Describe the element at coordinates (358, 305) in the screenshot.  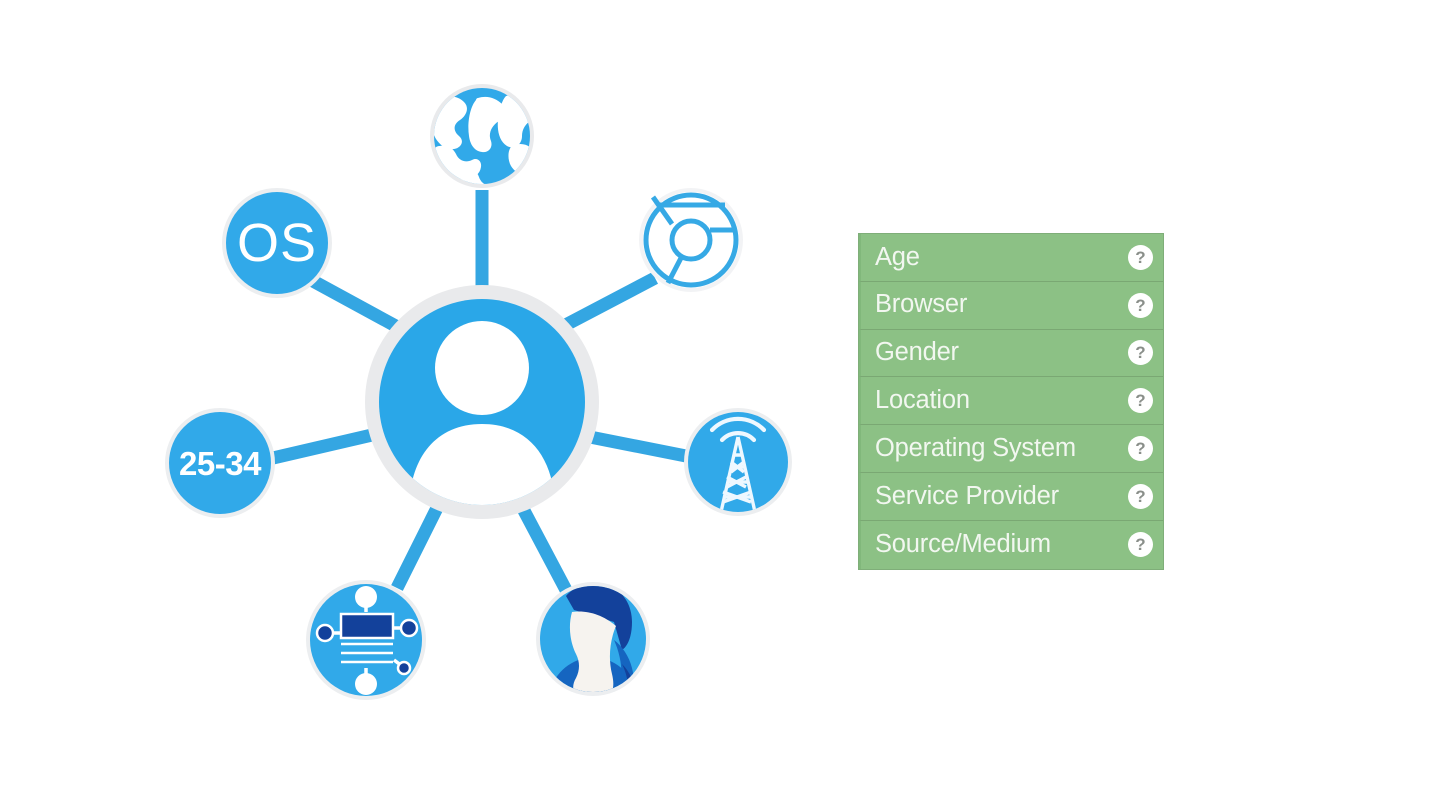
I see `spoke-operating-system` at that location.